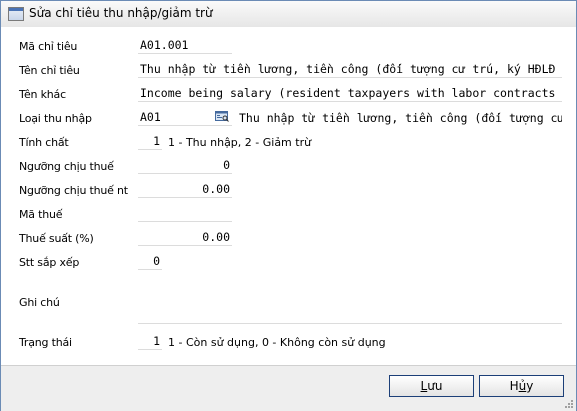 This screenshot has height=411, width=577. I want to click on label-ten-chi-tieu: Tên chỉ tiêu, so click(49, 70).